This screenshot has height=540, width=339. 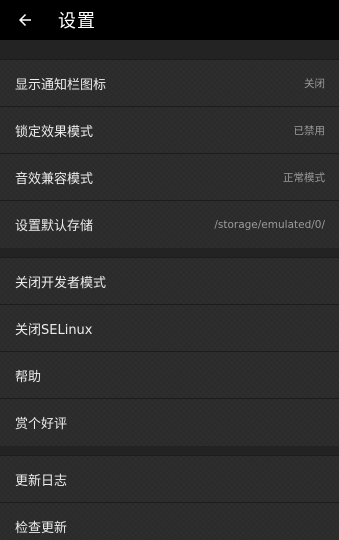 What do you see at coordinates (54, 132) in the screenshot?
I see `setting-label: 锁定效果模式` at bounding box center [54, 132].